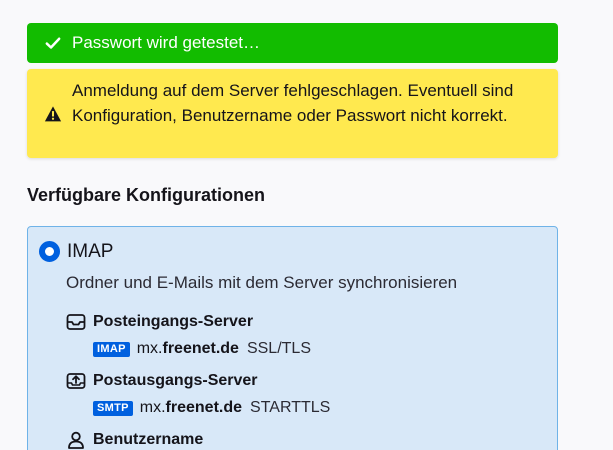  What do you see at coordinates (76, 322) in the screenshot?
I see `inbox-icon` at bounding box center [76, 322].